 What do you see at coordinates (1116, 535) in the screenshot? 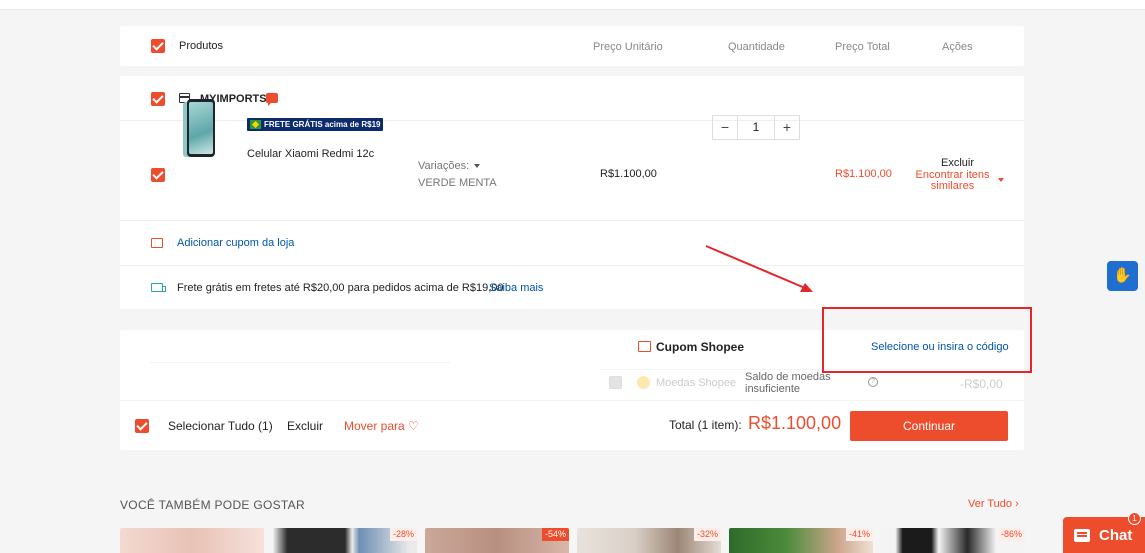
I see `chat-label: Chat` at bounding box center [1116, 535].